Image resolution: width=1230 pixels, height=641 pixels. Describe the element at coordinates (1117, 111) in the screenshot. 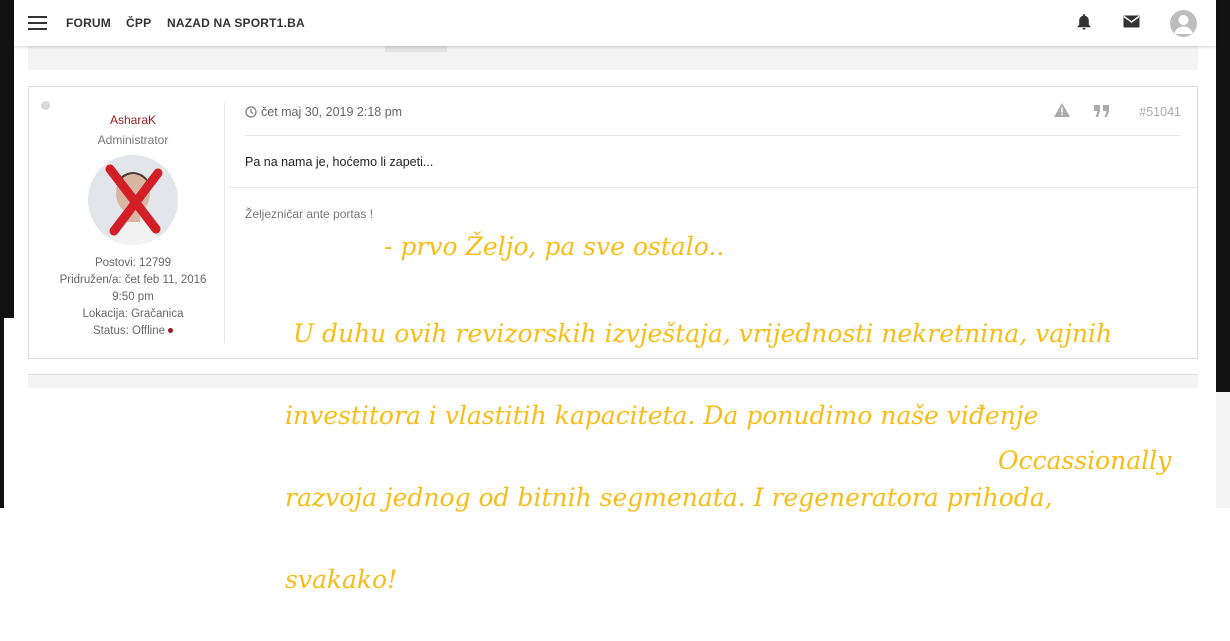

I see `post-actions: #51041` at that location.